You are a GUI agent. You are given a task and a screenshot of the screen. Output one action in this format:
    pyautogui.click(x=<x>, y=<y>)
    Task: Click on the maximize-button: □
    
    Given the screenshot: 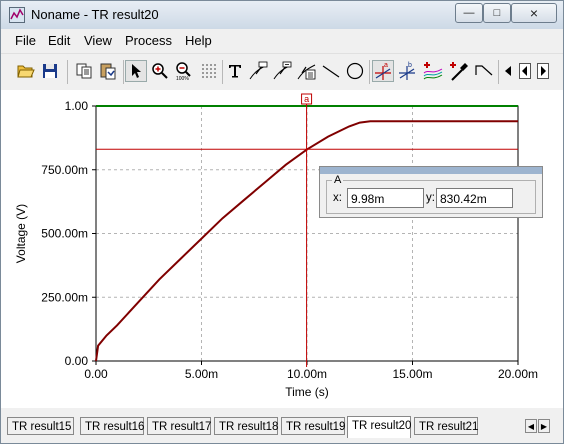 What is the action you would take?
    pyautogui.click(x=497, y=13)
    